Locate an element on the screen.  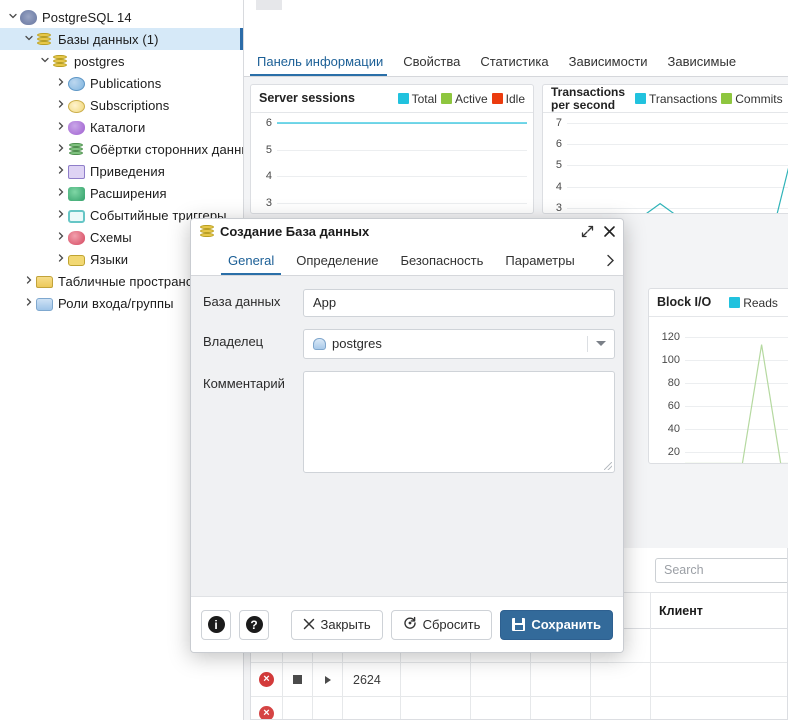
legend-label-reads: Reads is located at coordinates (760, 302).